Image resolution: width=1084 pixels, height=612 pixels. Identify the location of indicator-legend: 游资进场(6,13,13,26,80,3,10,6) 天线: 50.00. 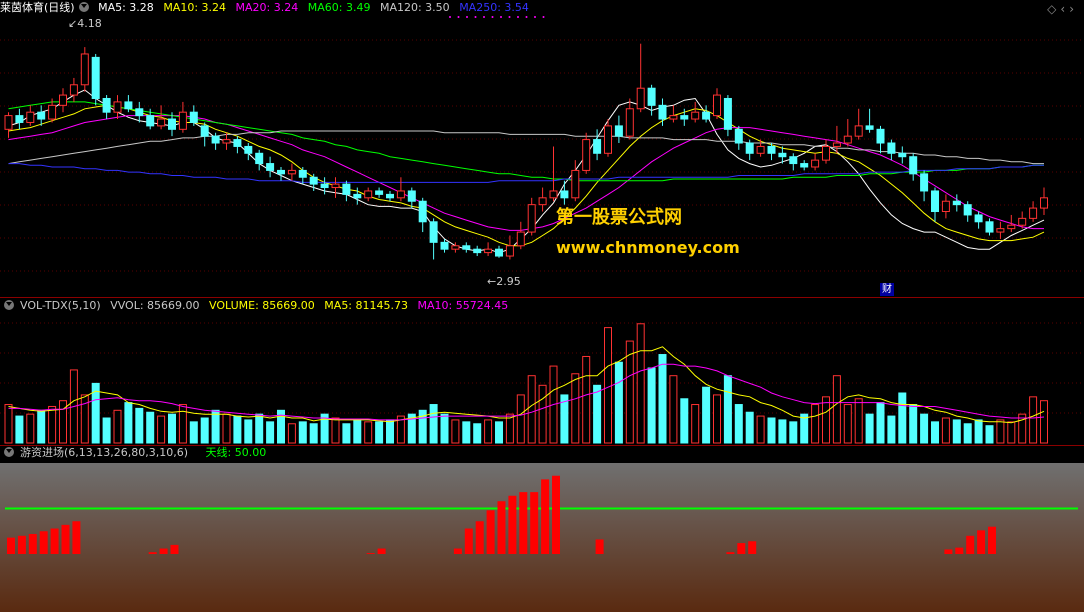
(136, 453).